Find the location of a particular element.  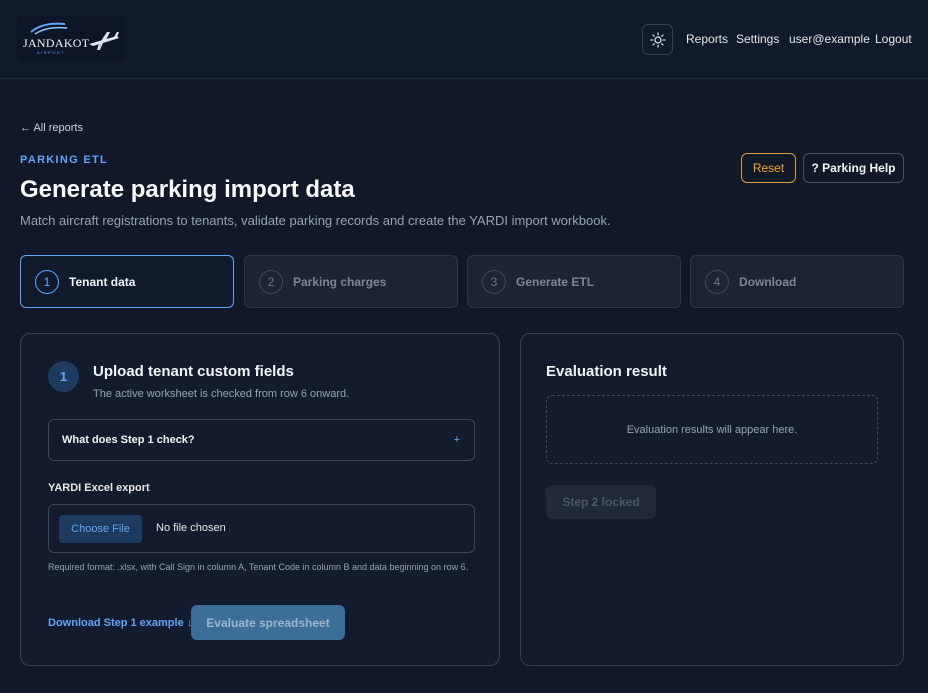

yardi-export-label: YARDI Excel export is located at coordinates (99, 488).